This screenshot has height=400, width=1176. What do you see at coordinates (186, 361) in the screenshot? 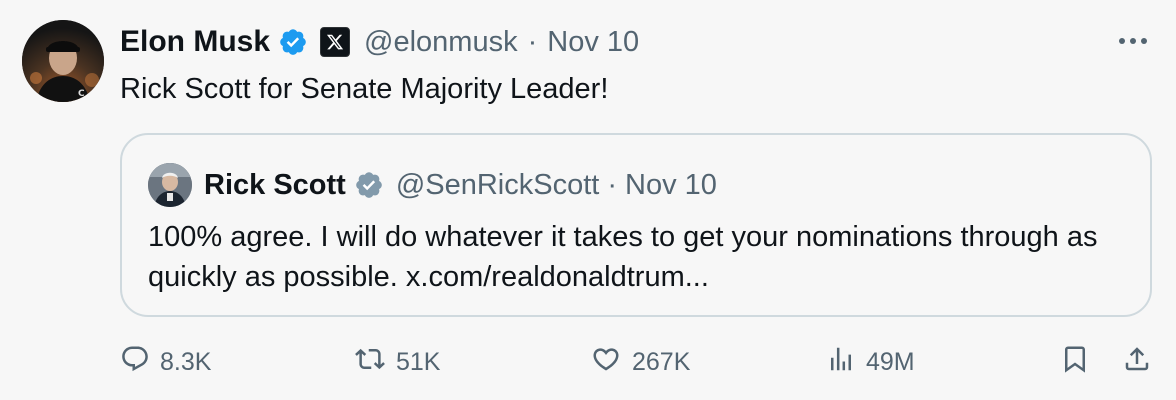
I see `reply-count: 8.3K` at bounding box center [186, 361].